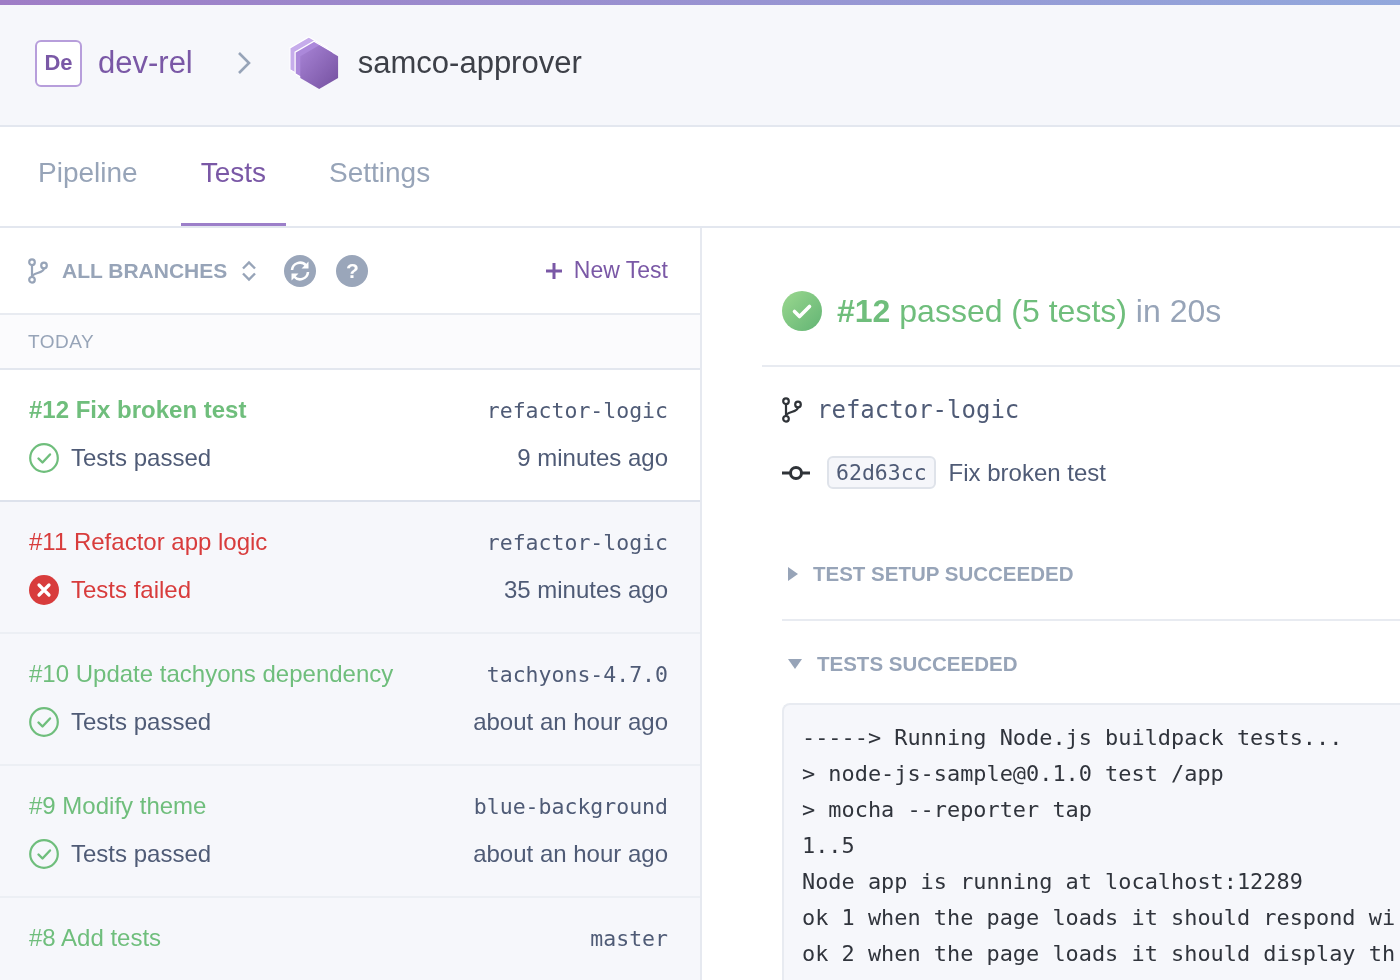  What do you see at coordinates (1013, 774) in the screenshot?
I see `log-line: > node-js-sample@0.1.0 test /app` at bounding box center [1013, 774].